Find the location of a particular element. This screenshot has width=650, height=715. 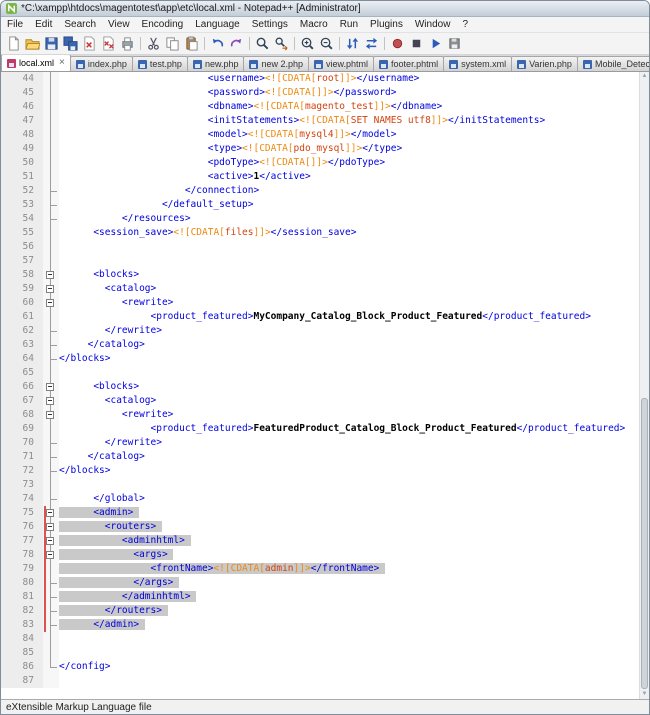

code-line: 65 is located at coordinates (320, 373).